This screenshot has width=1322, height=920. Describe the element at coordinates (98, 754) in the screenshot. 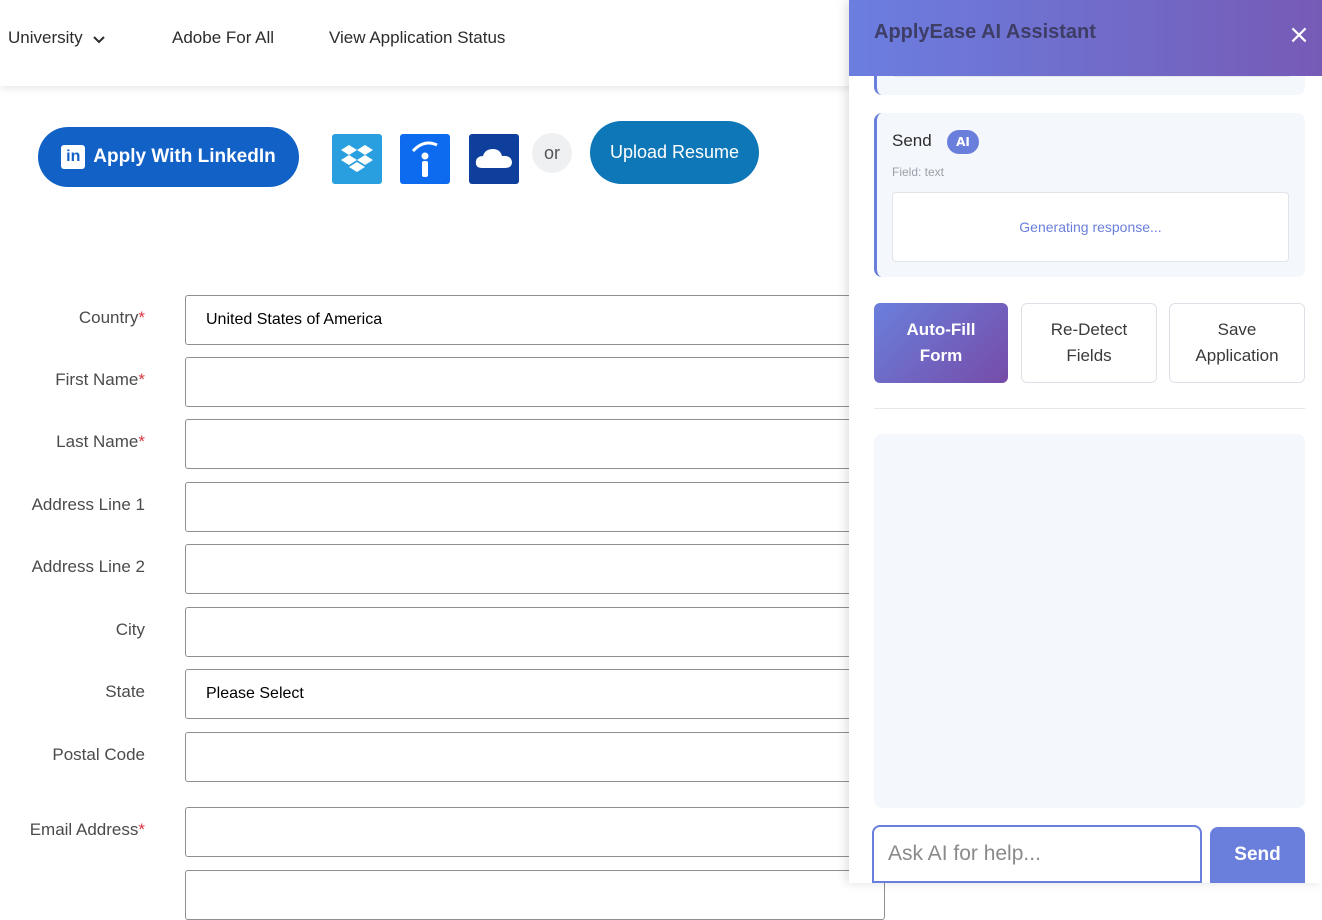

I see `postal-code-label-text: Postal Code` at that location.